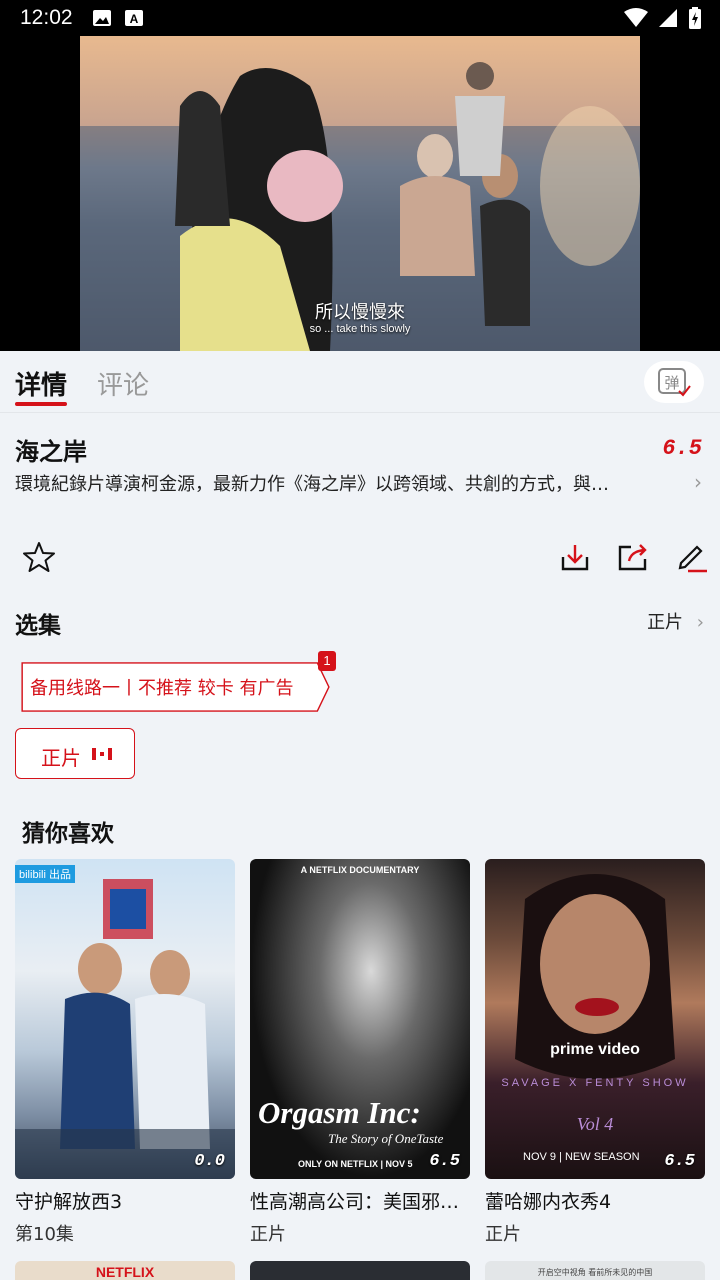 This screenshot has width=720, height=1280. Describe the element at coordinates (125, 1200) in the screenshot. I see `card-title: 守护解放西3` at that location.